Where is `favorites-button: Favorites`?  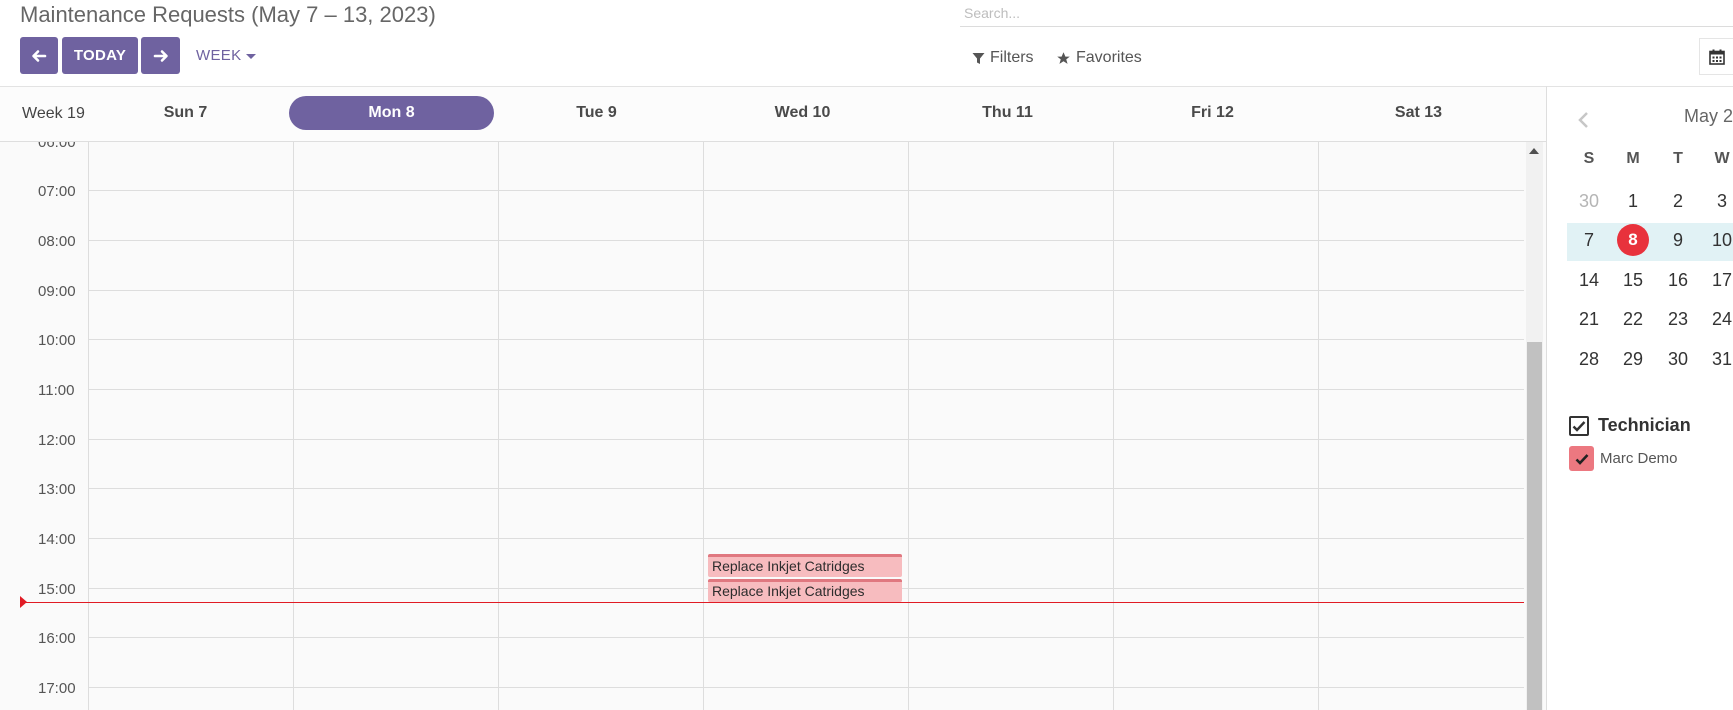 favorites-button: Favorites is located at coordinates (1099, 58).